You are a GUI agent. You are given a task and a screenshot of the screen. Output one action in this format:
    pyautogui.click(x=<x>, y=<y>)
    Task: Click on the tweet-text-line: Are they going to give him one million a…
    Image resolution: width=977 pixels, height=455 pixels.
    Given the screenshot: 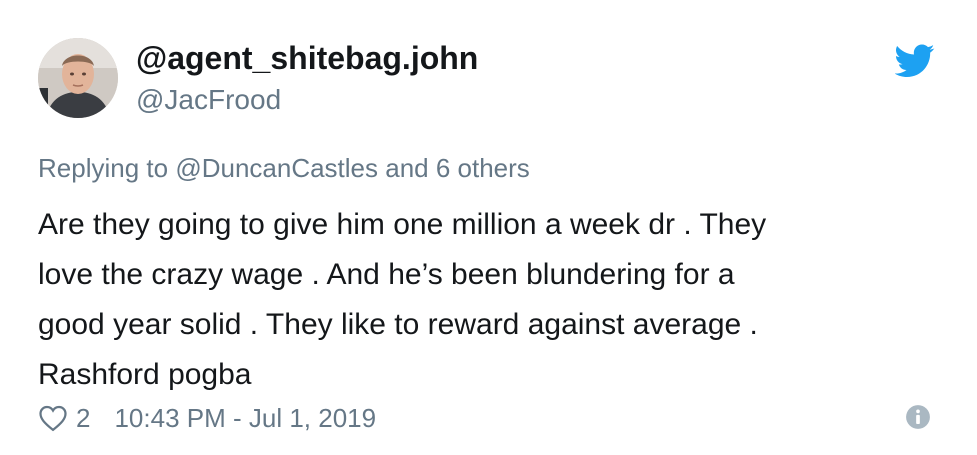 What is the action you would take?
    pyautogui.click(x=402, y=224)
    